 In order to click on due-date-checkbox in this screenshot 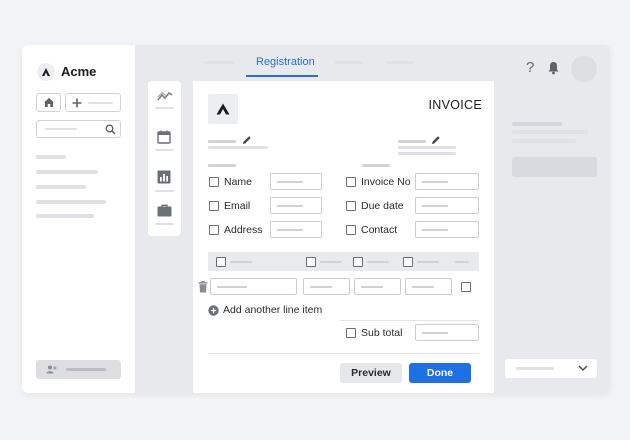, I will do `click(351, 206)`.